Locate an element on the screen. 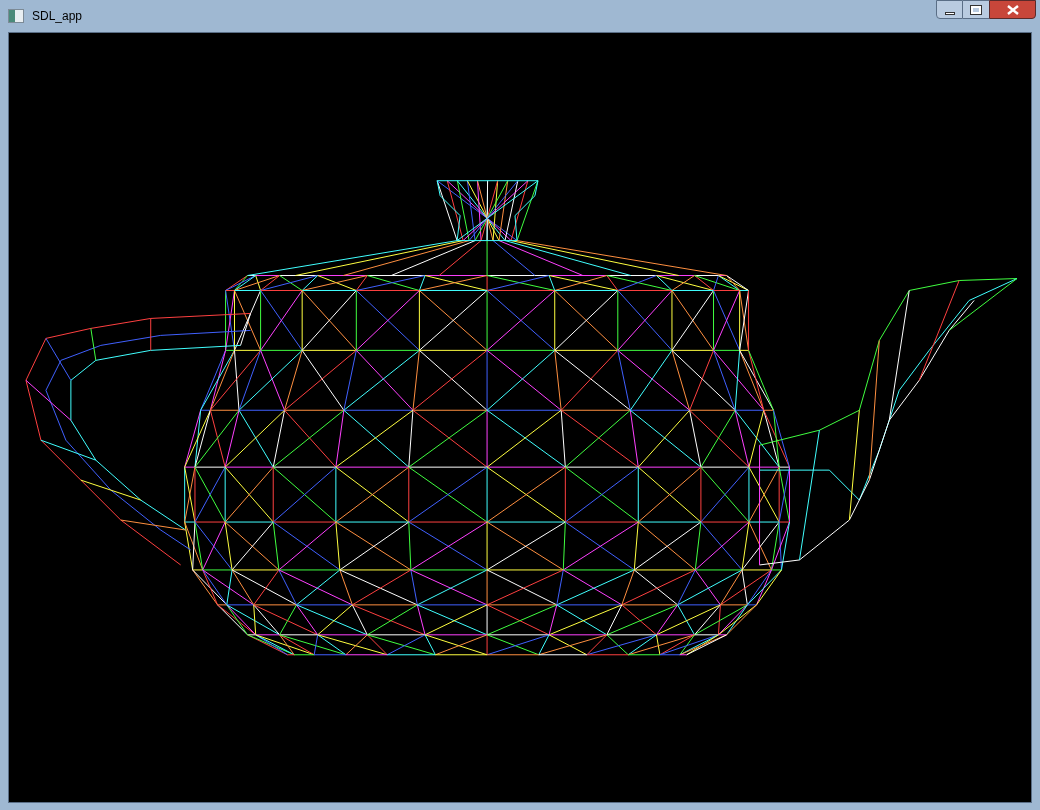 The height and width of the screenshot is (810, 1040). close-button is located at coordinates (1012, 9).